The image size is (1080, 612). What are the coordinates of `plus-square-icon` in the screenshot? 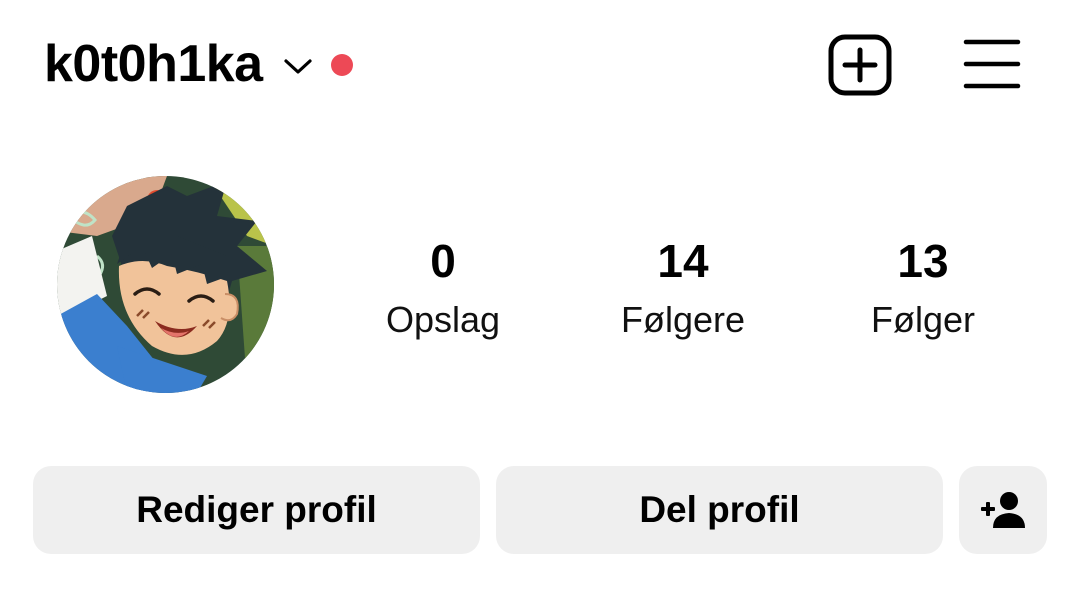 It's located at (860, 65).